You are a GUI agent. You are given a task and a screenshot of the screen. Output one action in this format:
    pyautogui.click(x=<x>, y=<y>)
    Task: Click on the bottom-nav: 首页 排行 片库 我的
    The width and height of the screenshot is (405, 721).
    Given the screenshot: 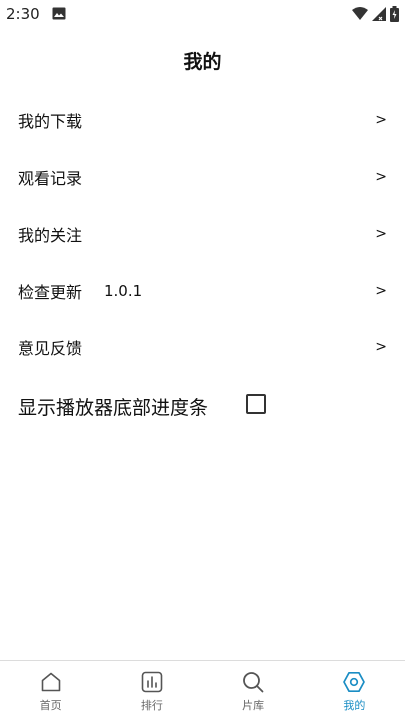 What is the action you would take?
    pyautogui.click(x=202, y=690)
    